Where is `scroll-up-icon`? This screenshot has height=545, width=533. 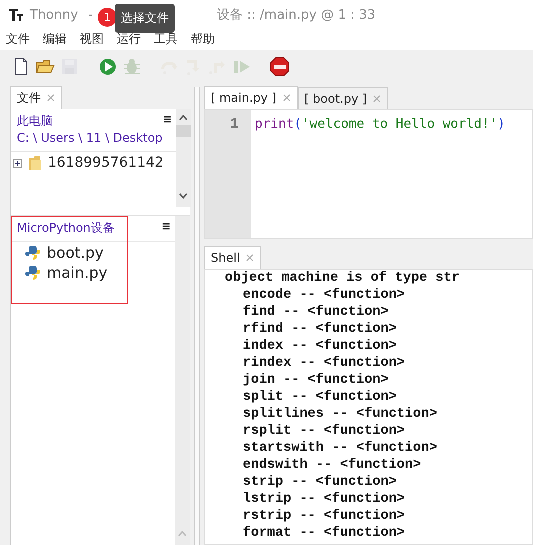 scroll-up-icon is located at coordinates (183, 118).